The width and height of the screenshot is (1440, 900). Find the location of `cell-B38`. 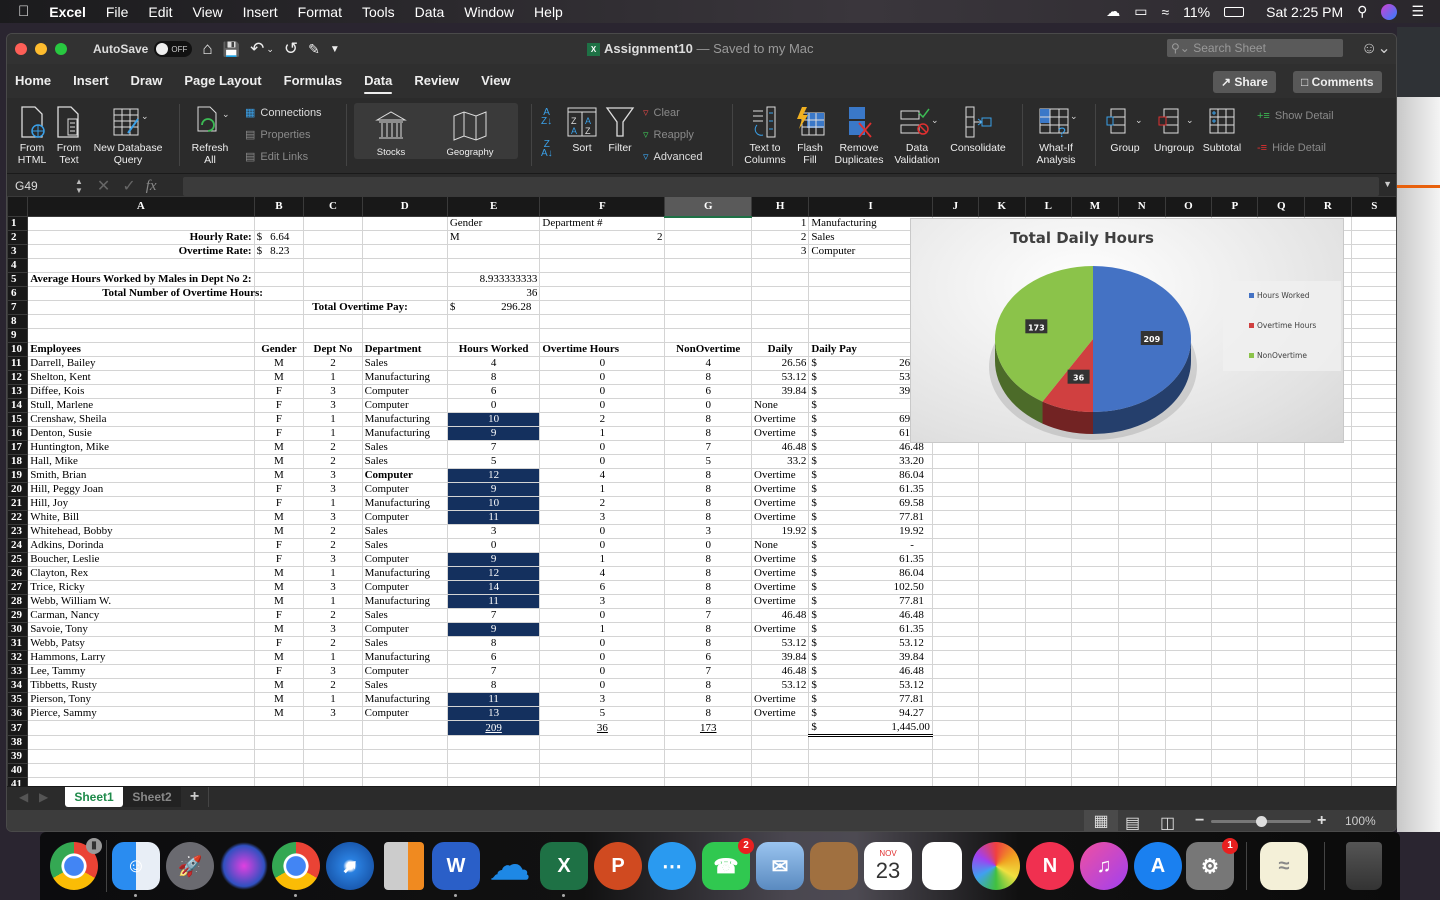

cell-B38 is located at coordinates (279, 742).